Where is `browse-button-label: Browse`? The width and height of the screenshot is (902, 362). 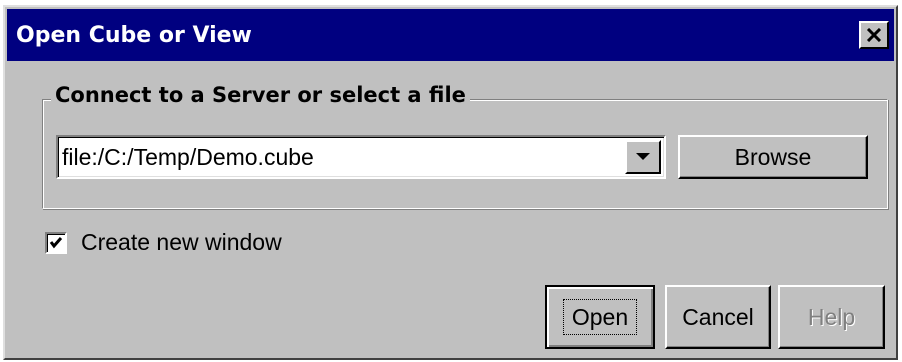
browse-button-label: Browse is located at coordinates (773, 156).